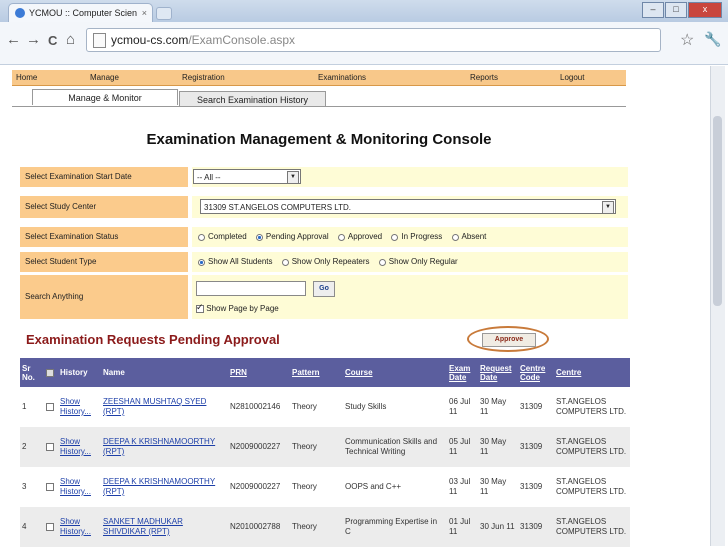  Describe the element at coordinates (242, 40) in the screenshot. I see `url-path: /ExamConsole.aspx` at that location.